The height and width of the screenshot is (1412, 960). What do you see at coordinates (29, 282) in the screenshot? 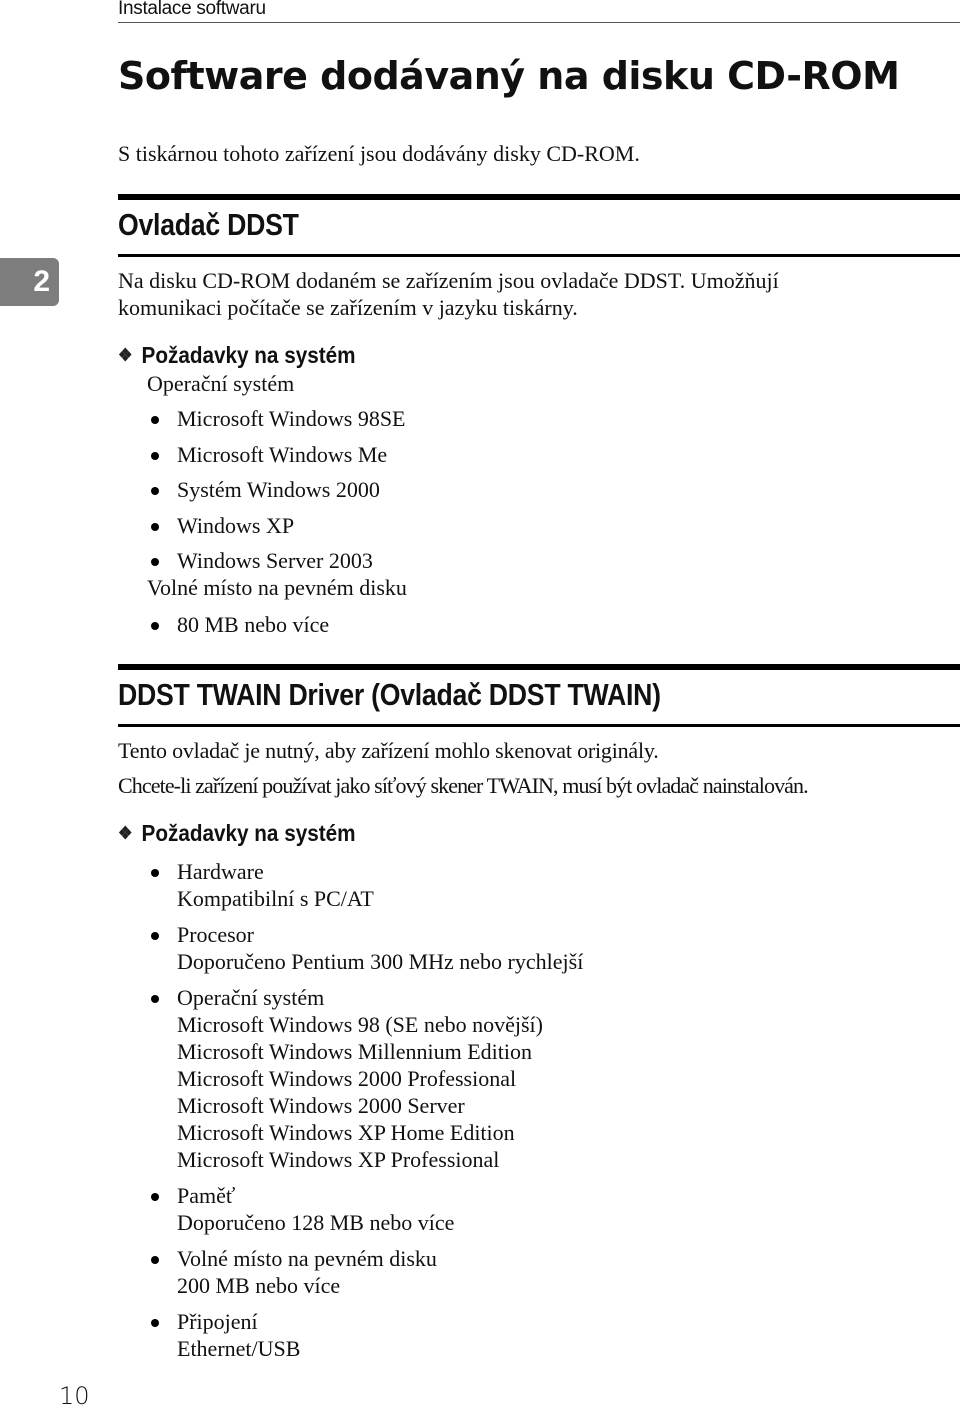
I see `chapter-tab: 2` at bounding box center [29, 282].